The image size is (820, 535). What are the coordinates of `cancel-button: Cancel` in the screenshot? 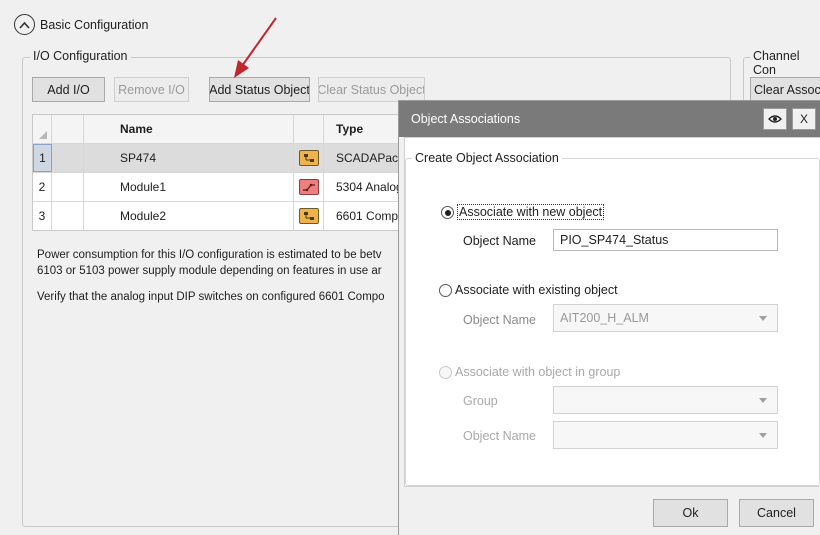 It's located at (776, 513).